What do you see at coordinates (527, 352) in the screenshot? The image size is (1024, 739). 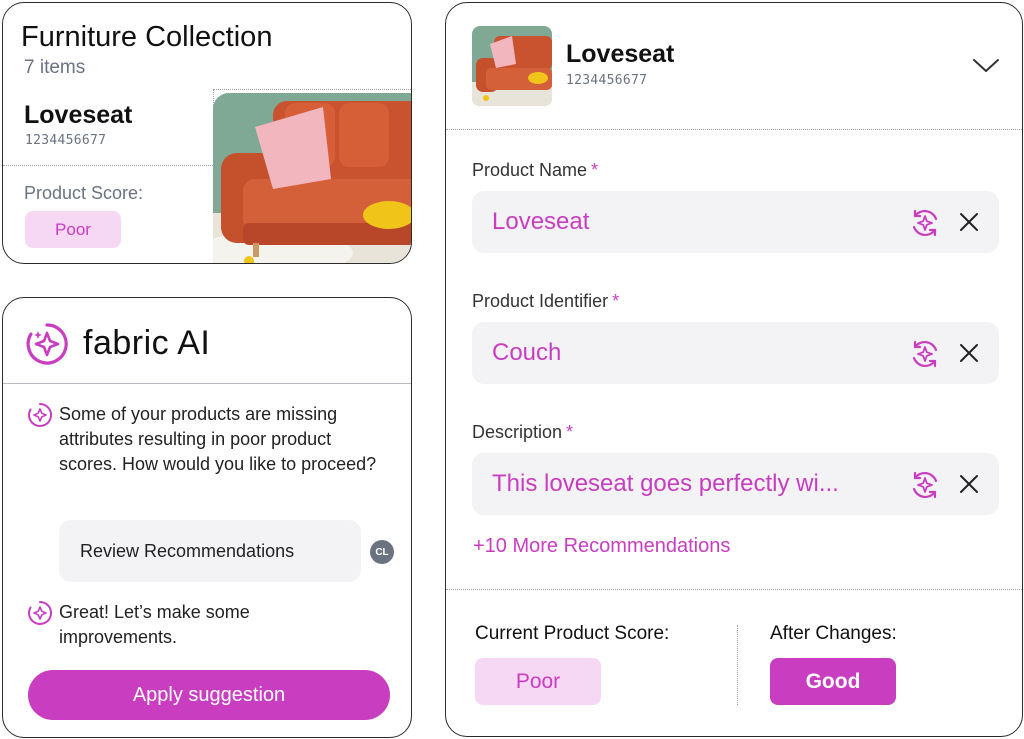 I see `product-identifier-value: Couch` at bounding box center [527, 352].